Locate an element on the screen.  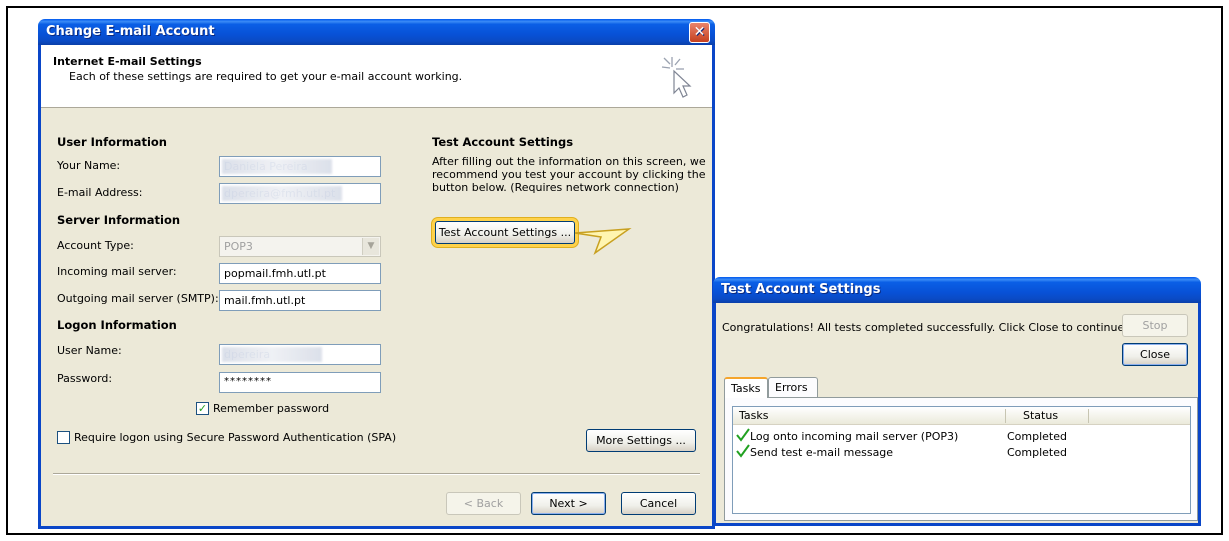
your-name-input: Daniela Pereira is located at coordinates (300, 166).